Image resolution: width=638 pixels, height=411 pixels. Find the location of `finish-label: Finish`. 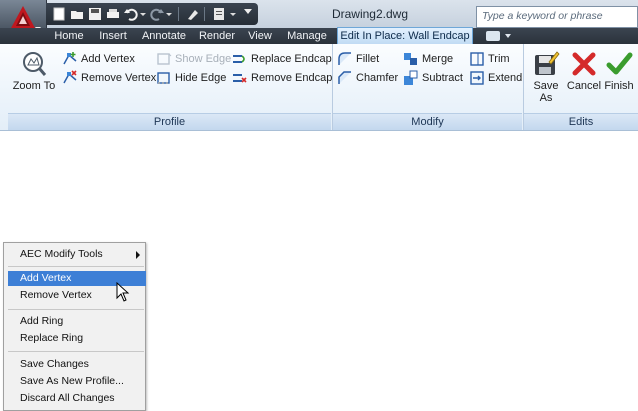

finish-label: Finish is located at coordinates (619, 86).